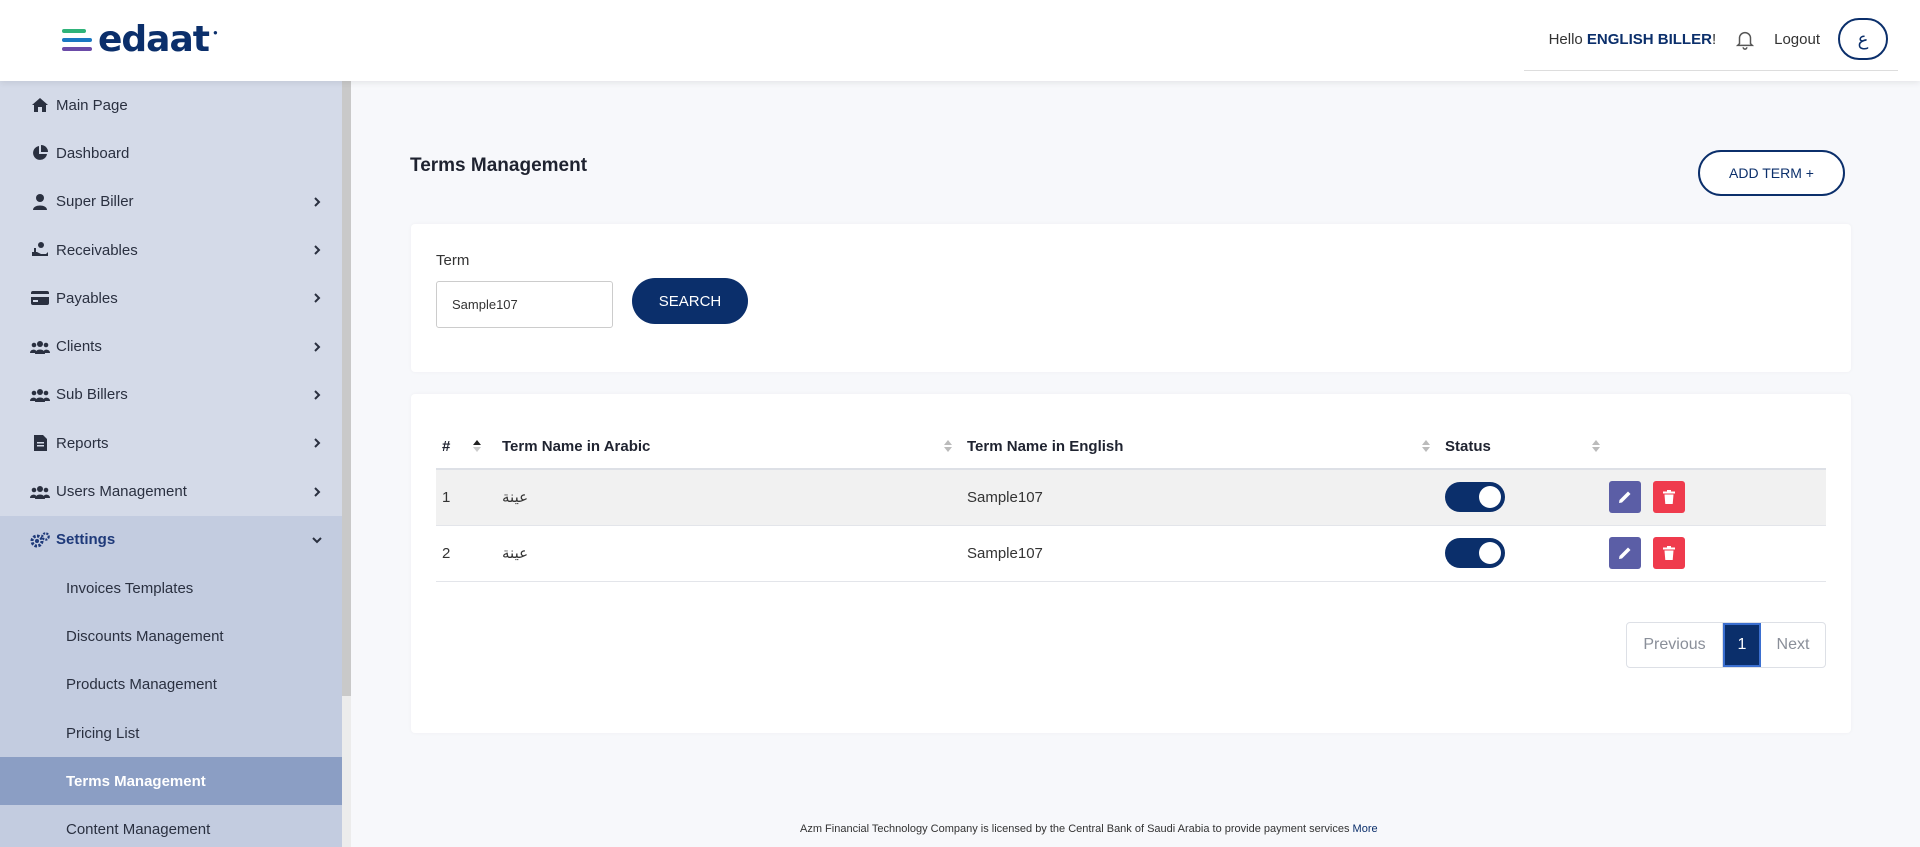 Image resolution: width=1920 pixels, height=847 pixels. What do you see at coordinates (1771, 173) in the screenshot?
I see `add-term-button: ADD TERM +` at bounding box center [1771, 173].